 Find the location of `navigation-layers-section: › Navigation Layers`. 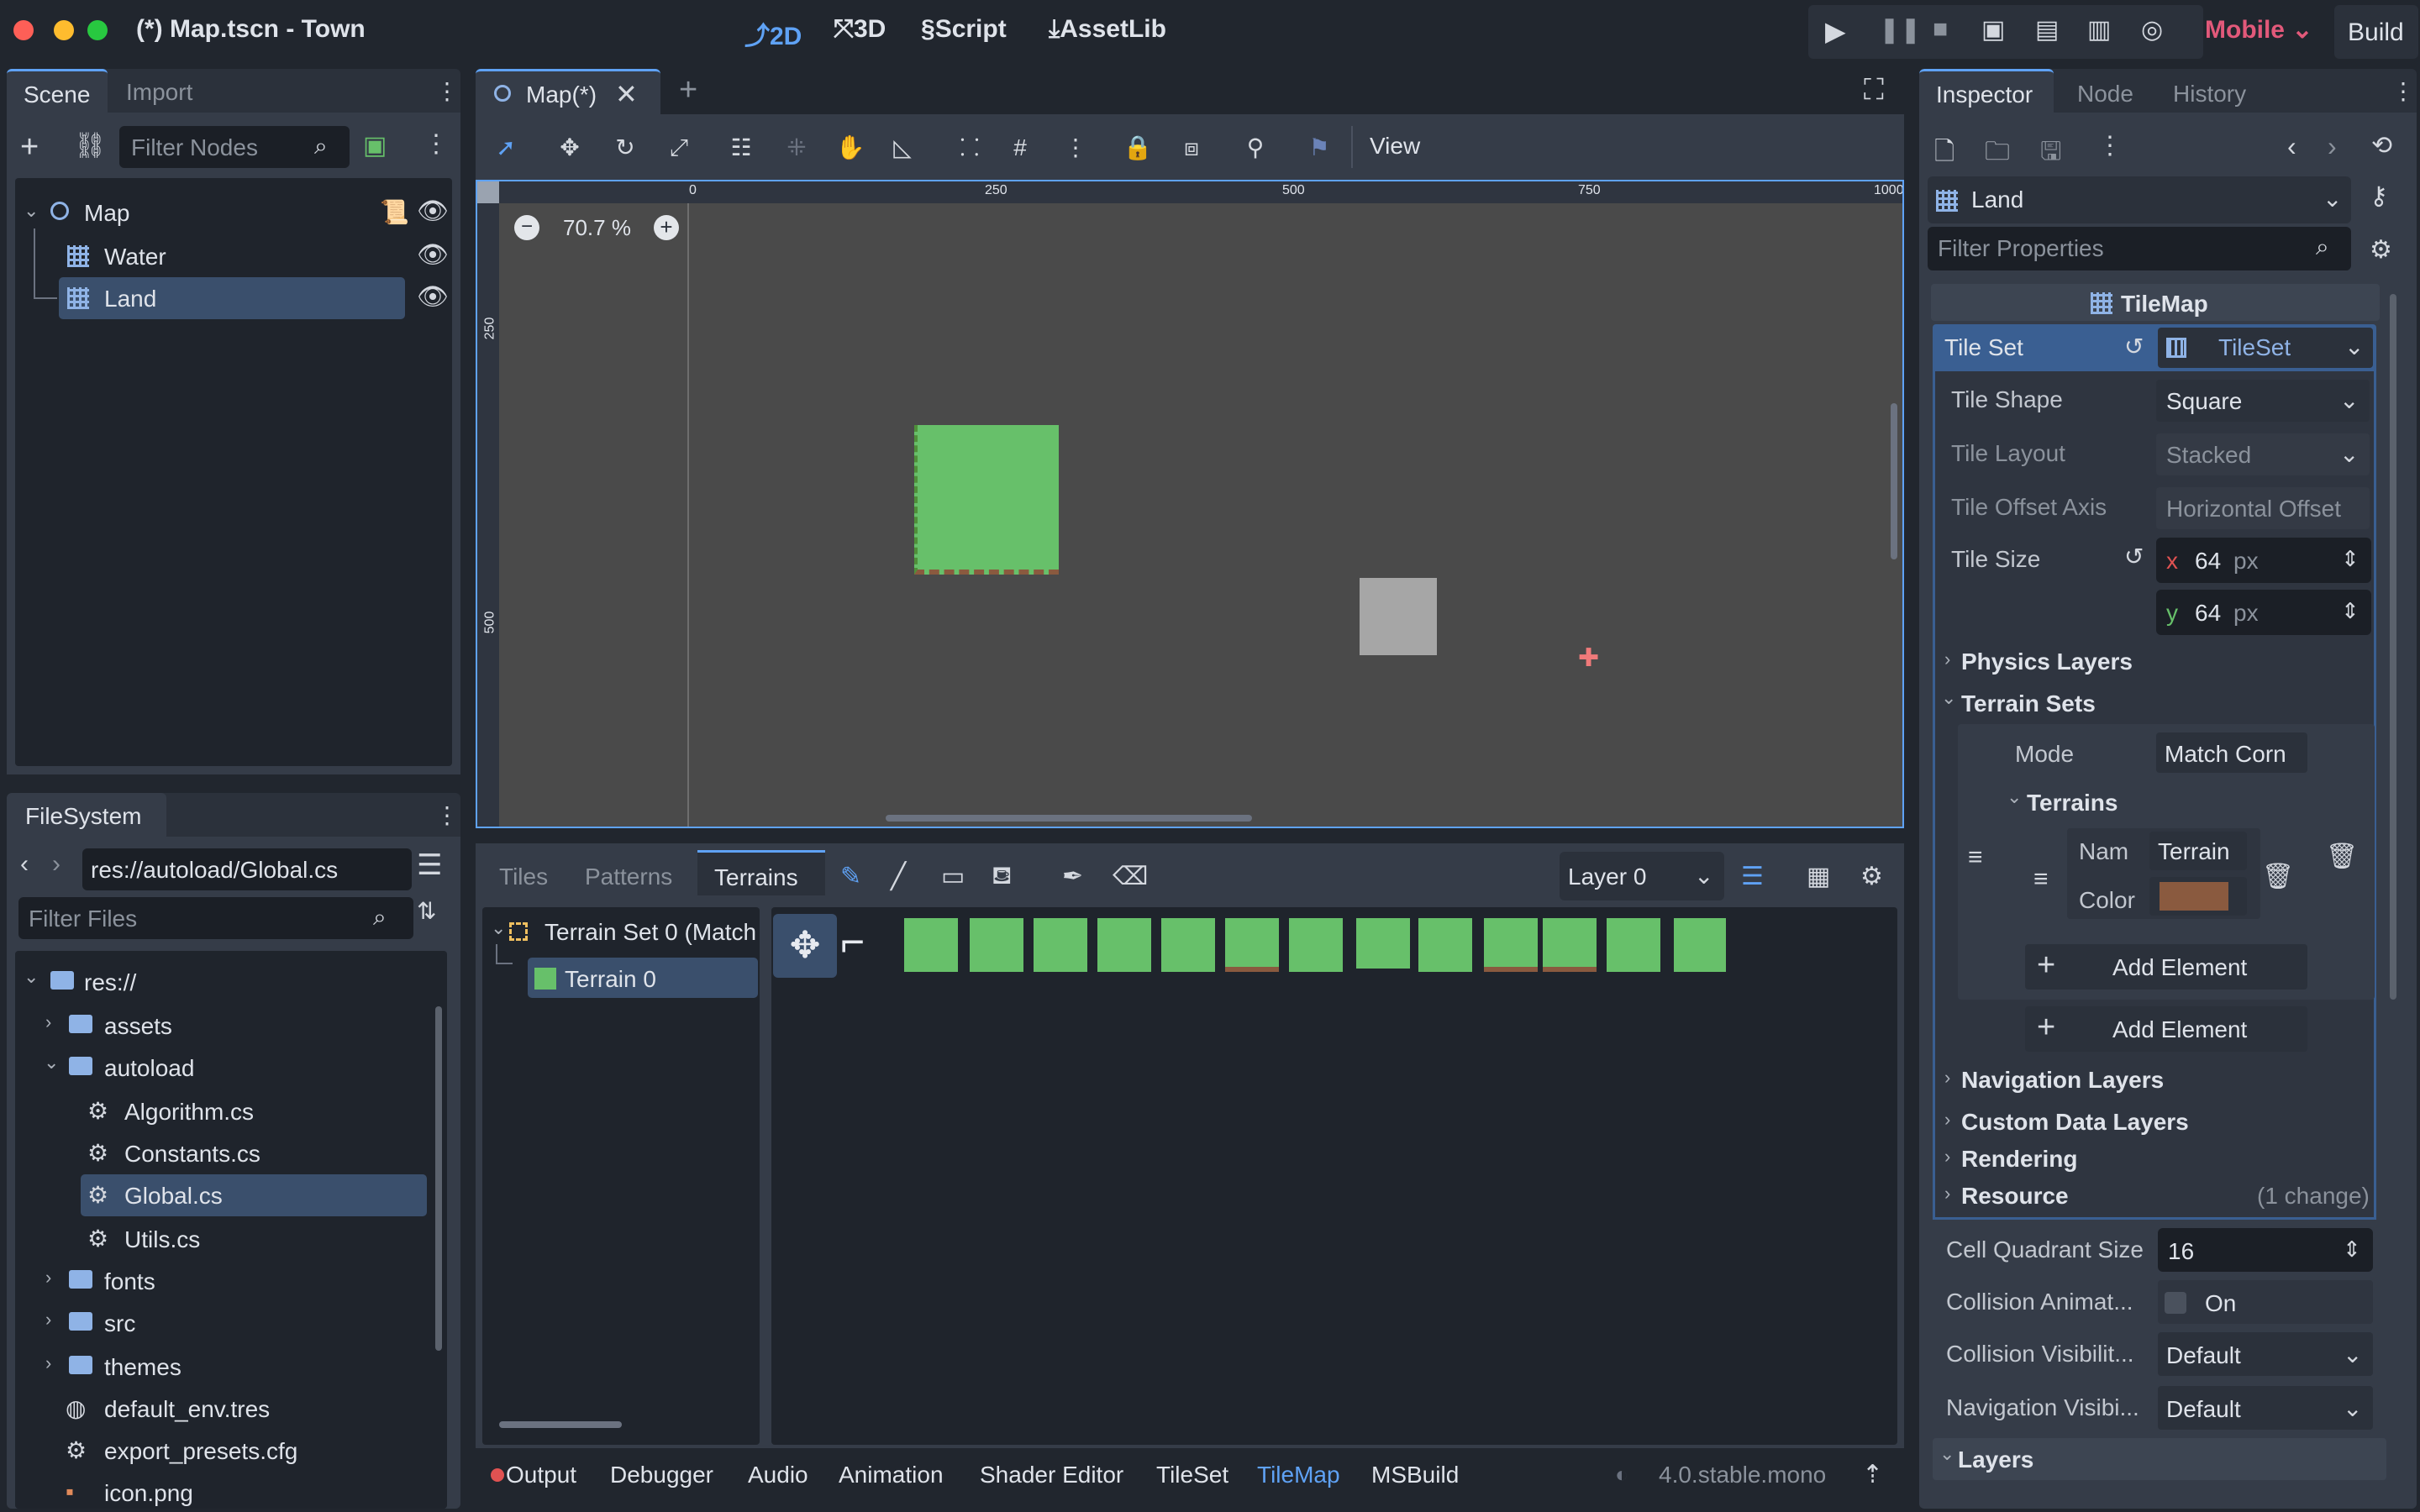

navigation-layers-section: › Navigation Layers is located at coordinates (2151, 1078).